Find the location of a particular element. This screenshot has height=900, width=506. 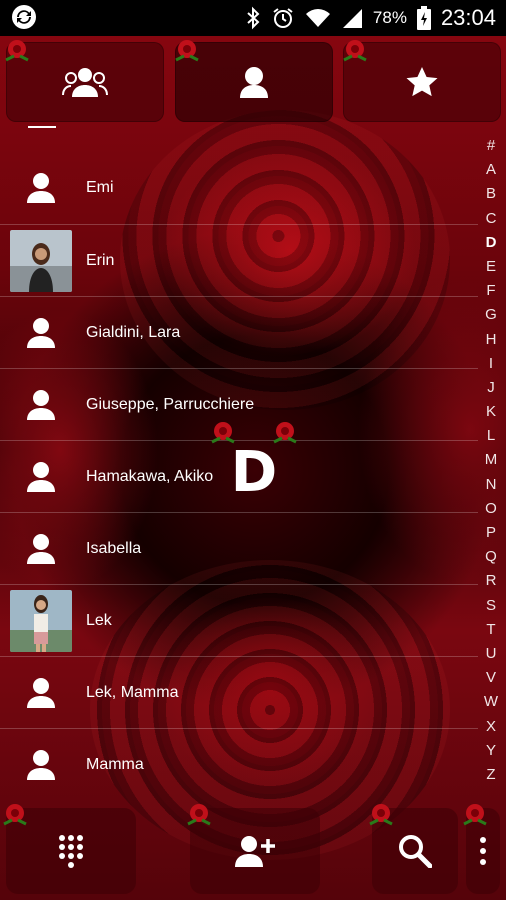

index-letter: Q is located at coordinates (491, 557).